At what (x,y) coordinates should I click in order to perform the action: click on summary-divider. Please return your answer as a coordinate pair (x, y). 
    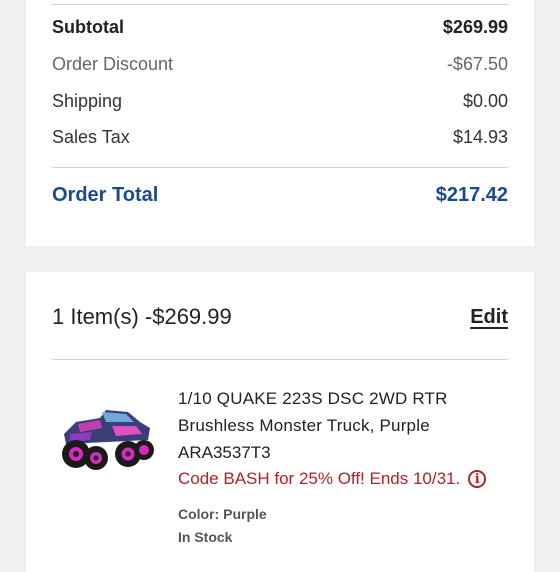
    Looking at the image, I should click on (280, 167).